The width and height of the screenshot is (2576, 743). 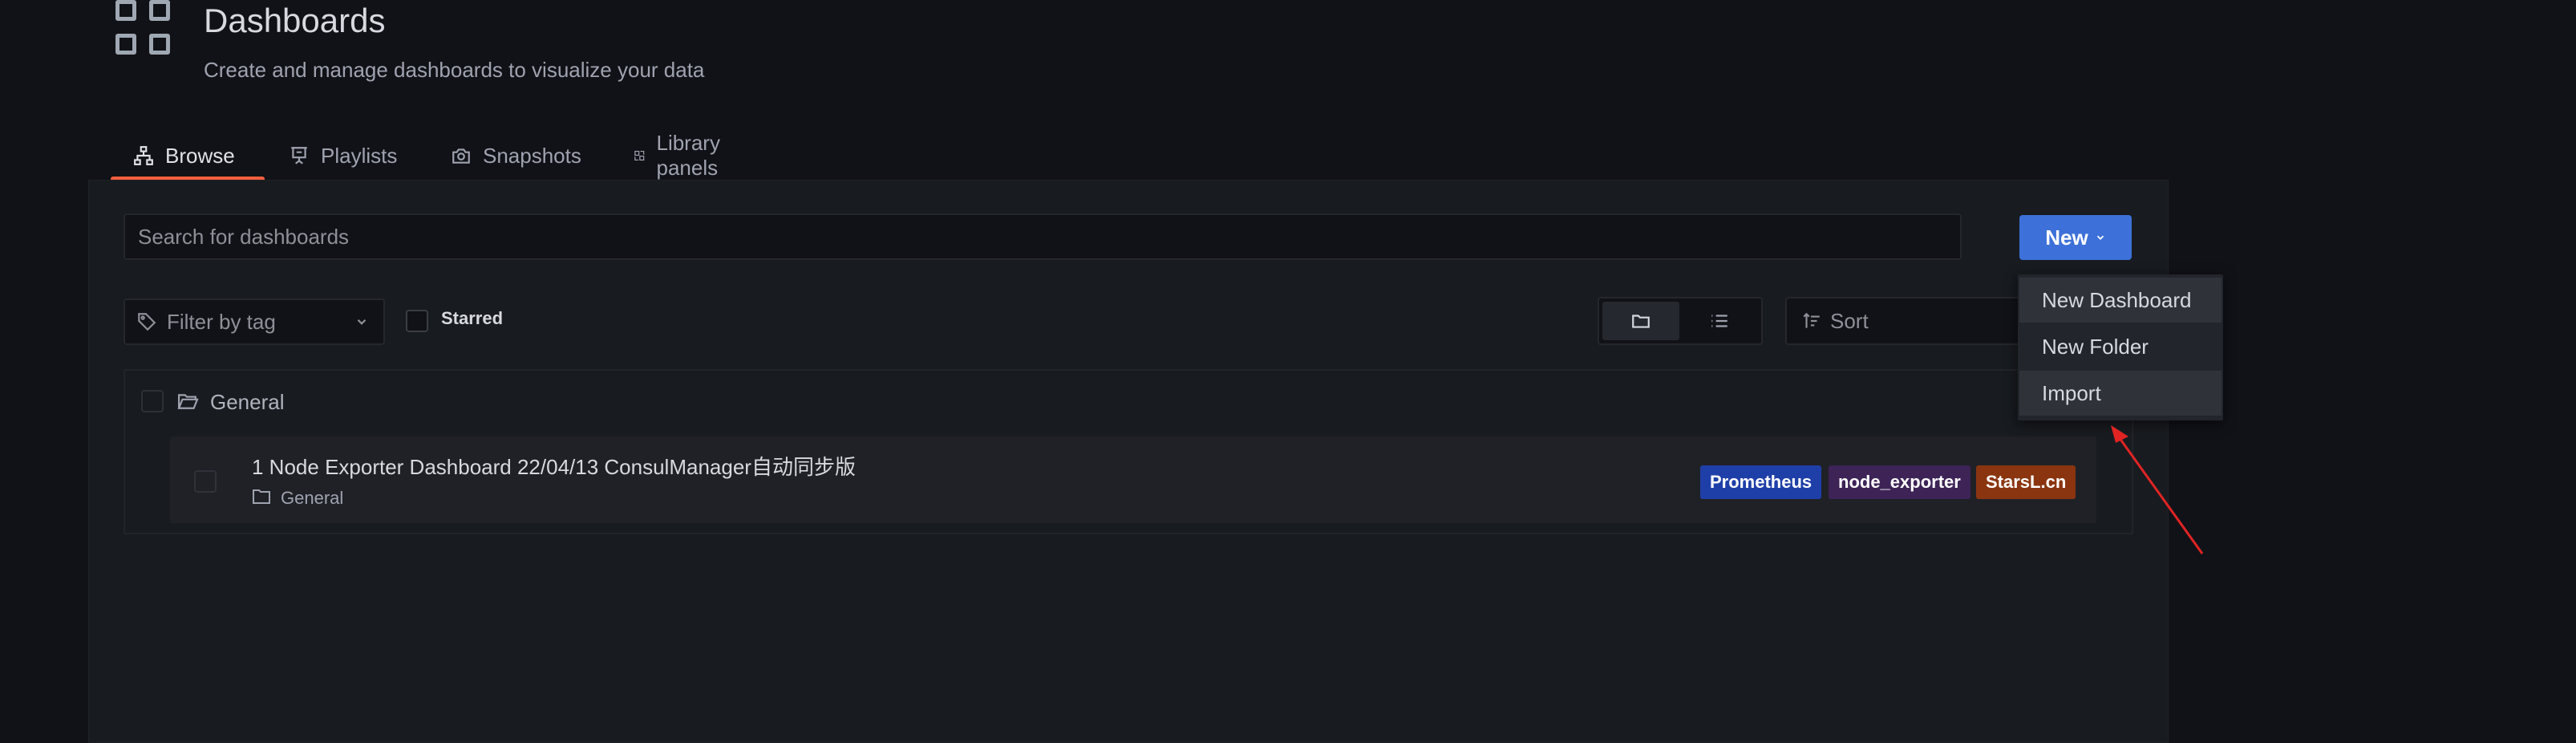 I want to click on menu-item-new-dashboard: New Dashboard, so click(x=2120, y=300).